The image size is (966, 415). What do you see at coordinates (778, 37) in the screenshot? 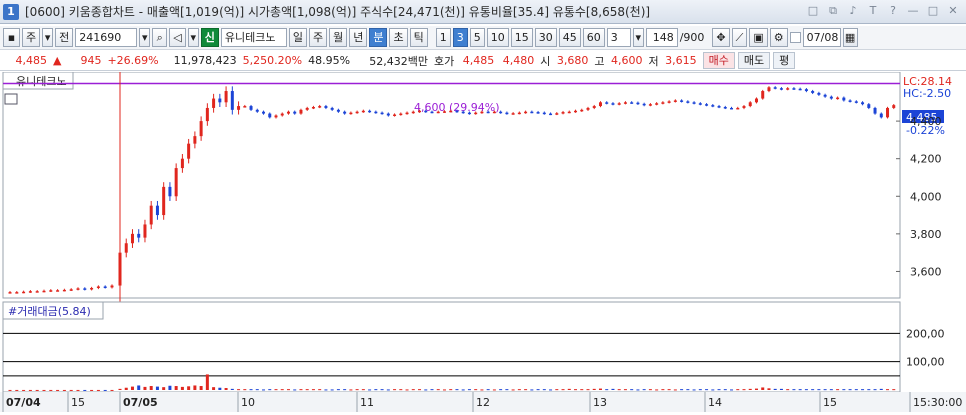
I see `gear-icon: ⚙` at bounding box center [778, 37].